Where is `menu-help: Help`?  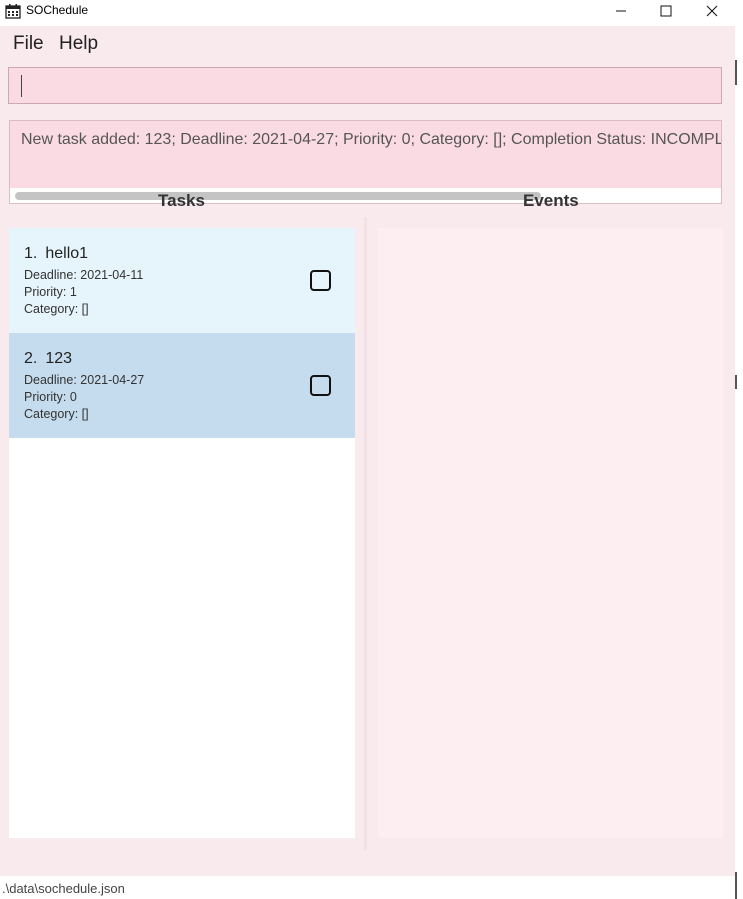
menu-help: Help is located at coordinates (78, 44).